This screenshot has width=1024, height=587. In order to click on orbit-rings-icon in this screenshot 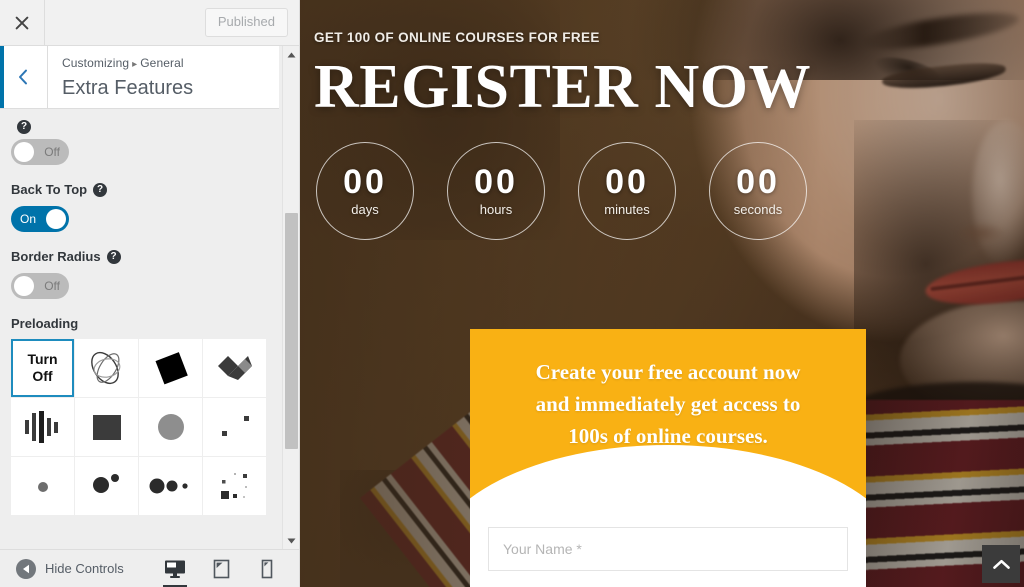, I will do `click(105, 368)`.